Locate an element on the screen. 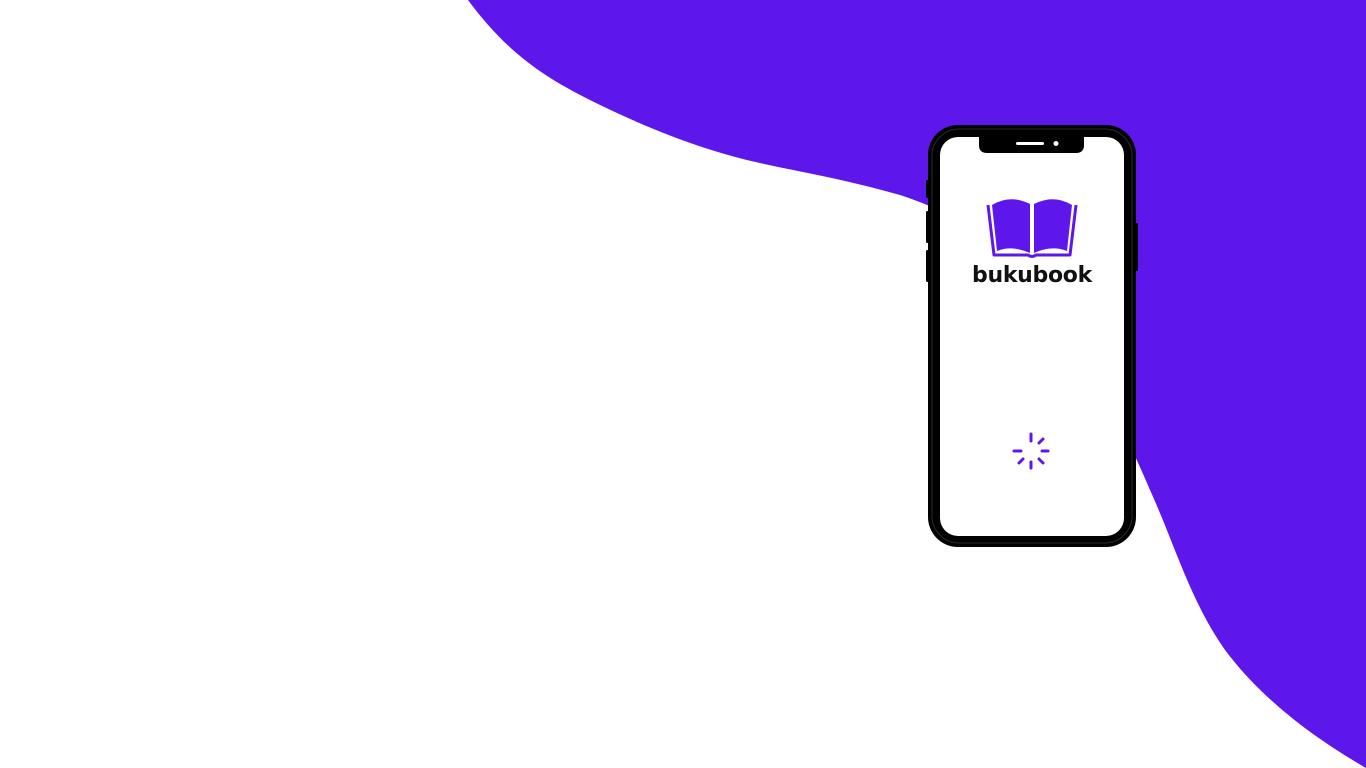 This screenshot has height=768, width=1366. open-book-icon is located at coordinates (1032, 228).